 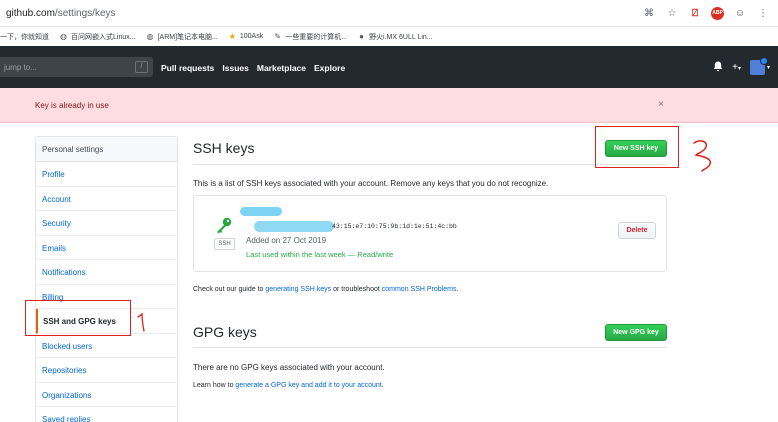 I want to click on browser-address-bar: github.com/settings/keys ⌘ ☆ ⍁ ABP ☺ ⋮, so click(x=389, y=13).